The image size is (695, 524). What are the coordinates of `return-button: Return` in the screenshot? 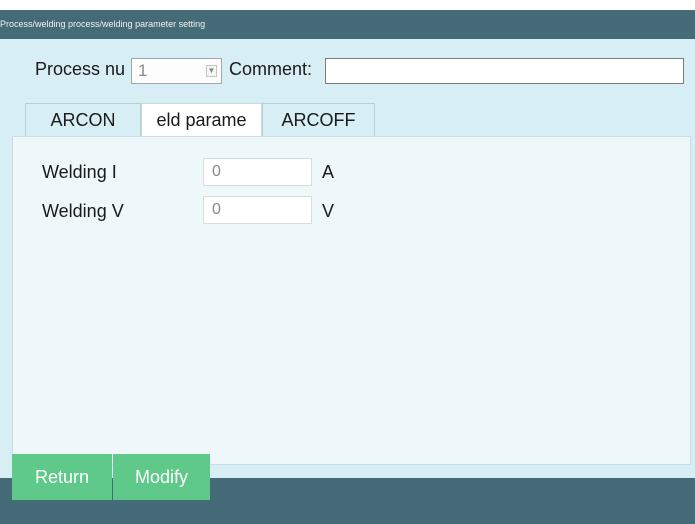 It's located at (62, 477).